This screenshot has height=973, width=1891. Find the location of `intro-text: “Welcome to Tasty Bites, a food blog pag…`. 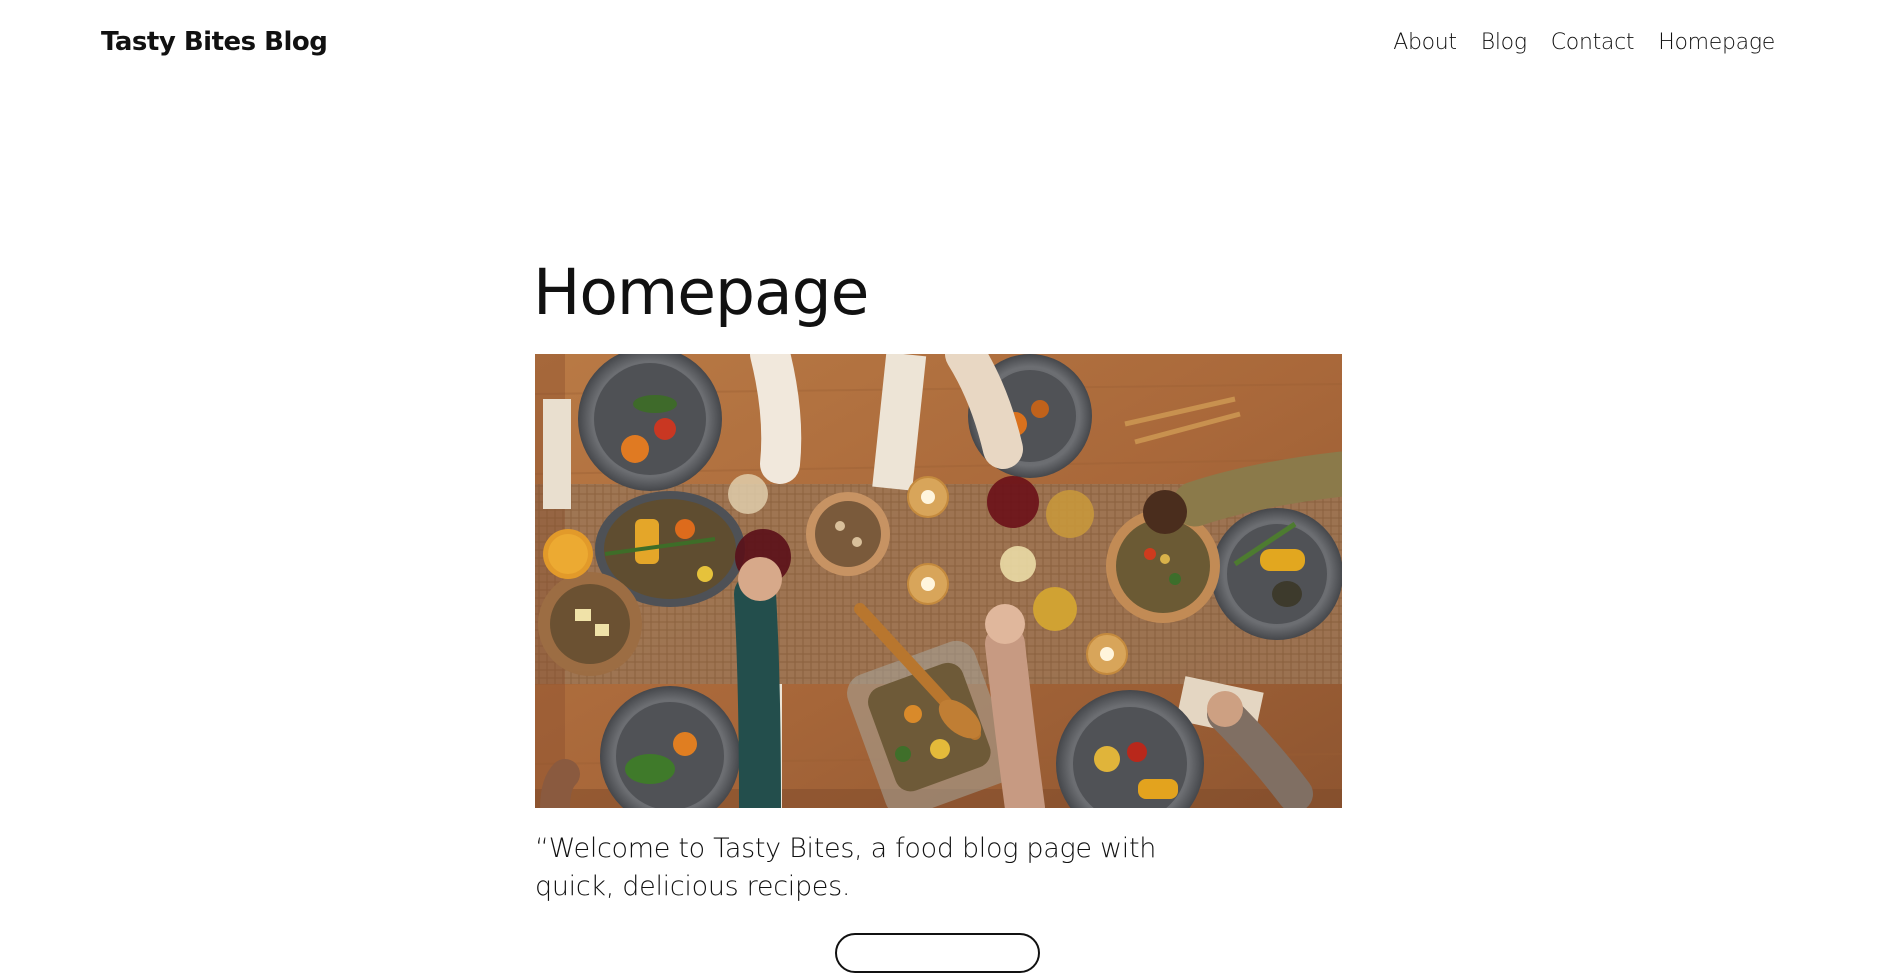

intro-text: “Welcome to Tasty Bites, a food blog pag… is located at coordinates (846, 867).